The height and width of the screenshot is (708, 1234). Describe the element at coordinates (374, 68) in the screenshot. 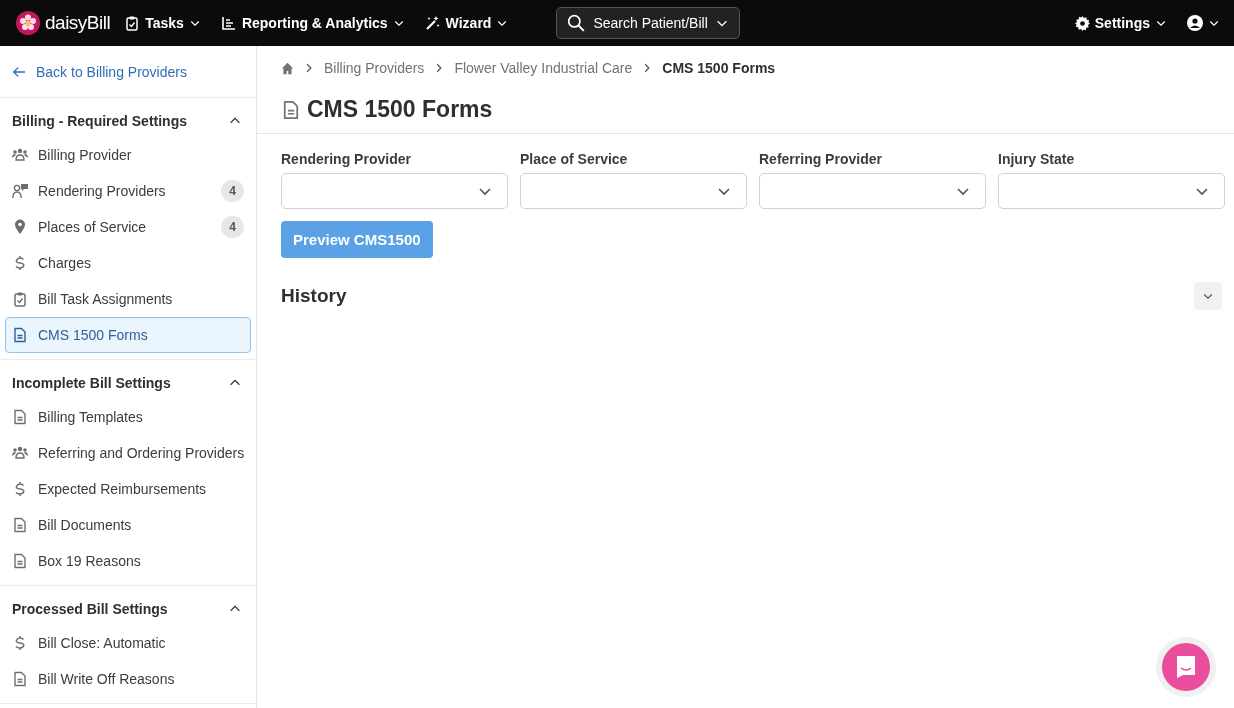

I see `breadcrumb-link: Billing Providers` at that location.